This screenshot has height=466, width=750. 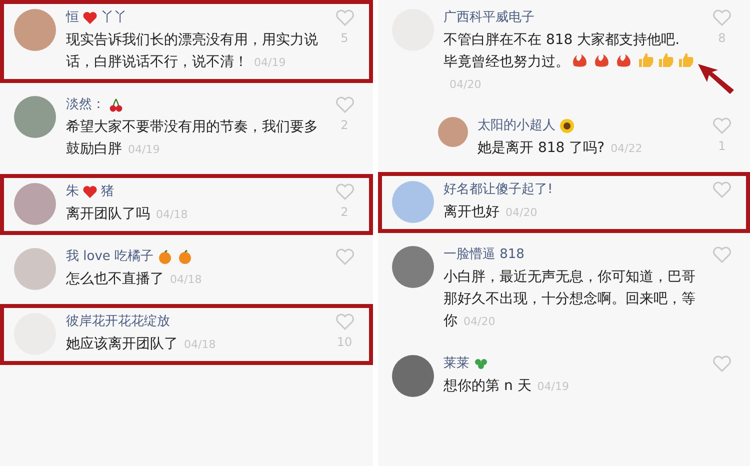 I want to click on clover-icon, so click(x=480, y=364).